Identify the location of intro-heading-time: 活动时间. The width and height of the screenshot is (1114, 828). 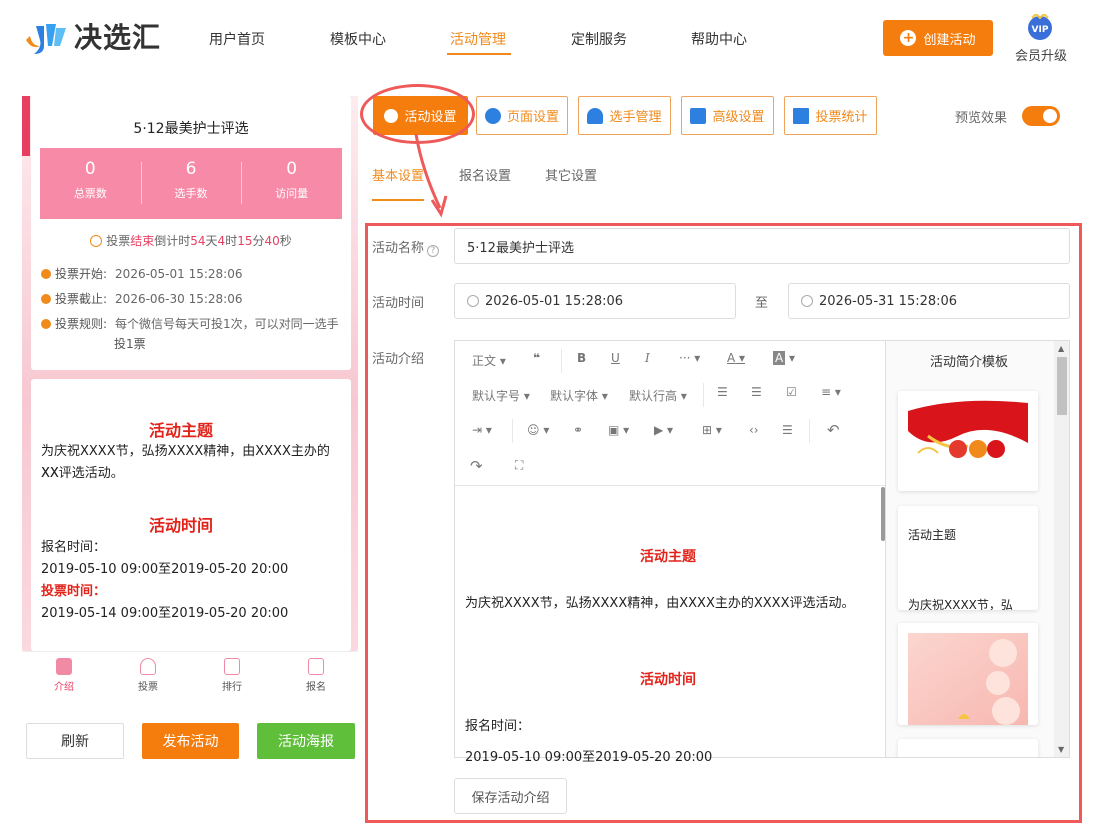
(180, 525).